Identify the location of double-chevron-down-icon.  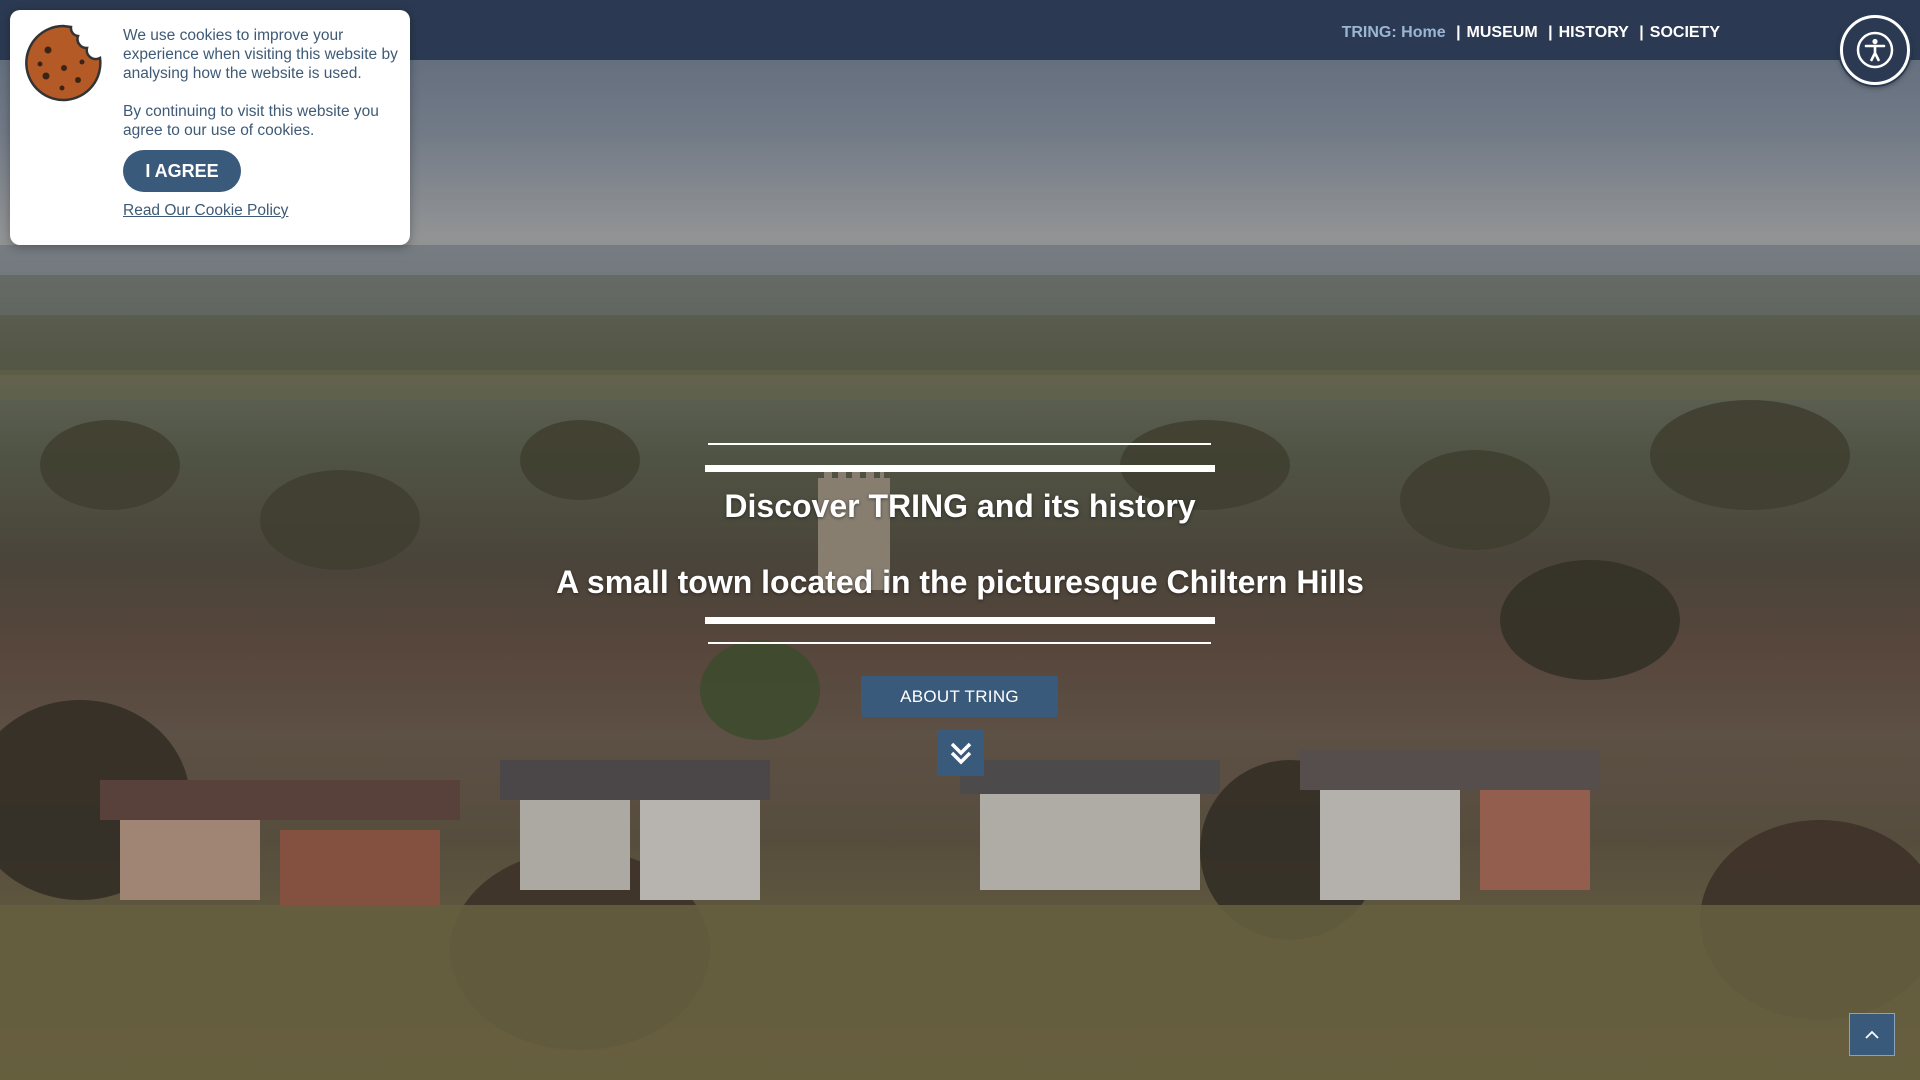
(960, 753).